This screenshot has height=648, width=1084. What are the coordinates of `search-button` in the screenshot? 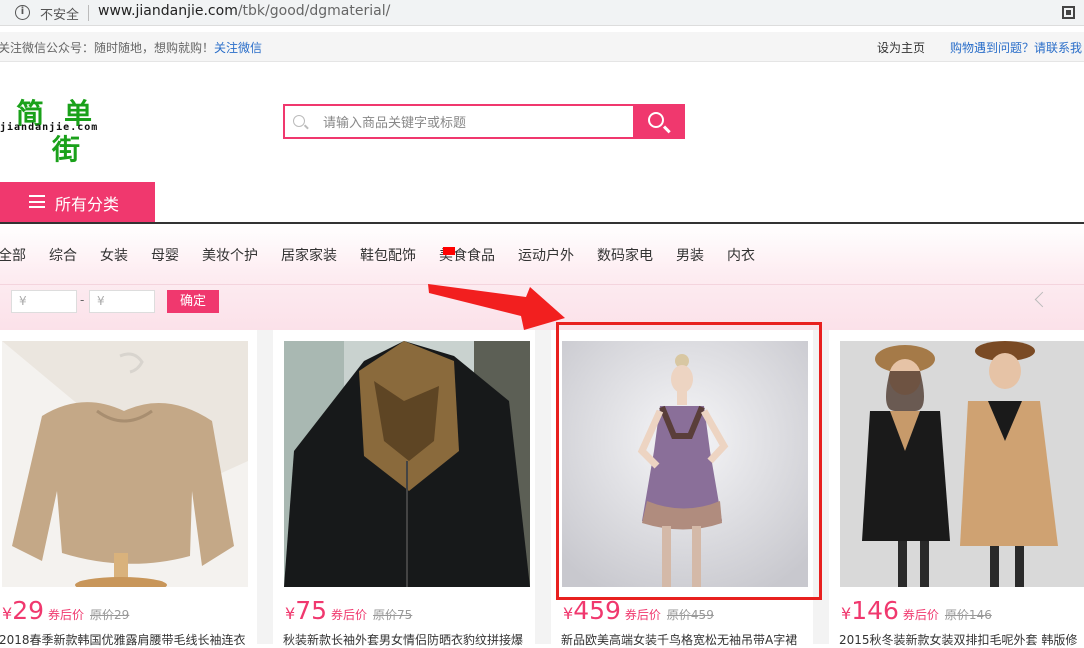 It's located at (659, 121).